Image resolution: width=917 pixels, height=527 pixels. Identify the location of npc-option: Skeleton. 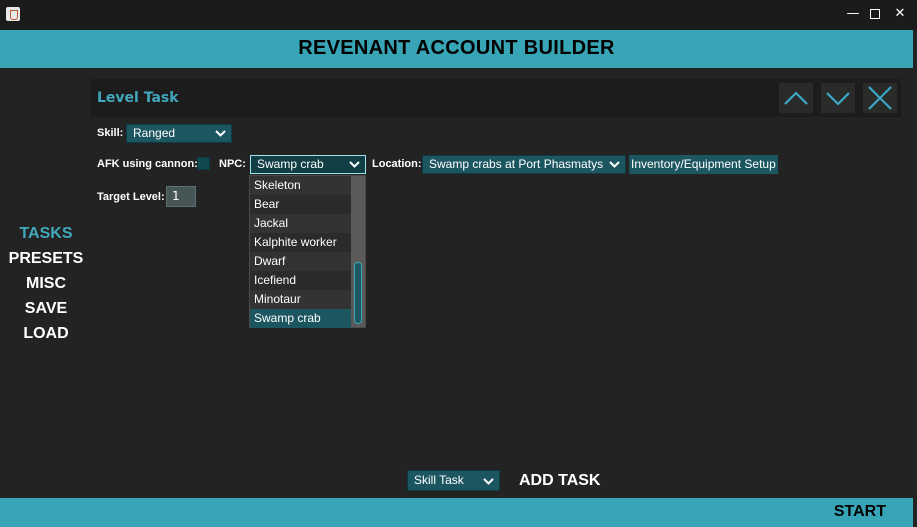
(300, 185).